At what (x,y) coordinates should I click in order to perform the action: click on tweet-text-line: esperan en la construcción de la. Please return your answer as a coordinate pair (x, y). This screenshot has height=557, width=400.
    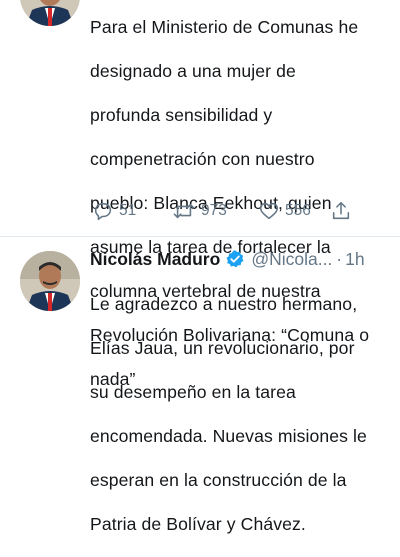
    Looking at the image, I should click on (218, 480).